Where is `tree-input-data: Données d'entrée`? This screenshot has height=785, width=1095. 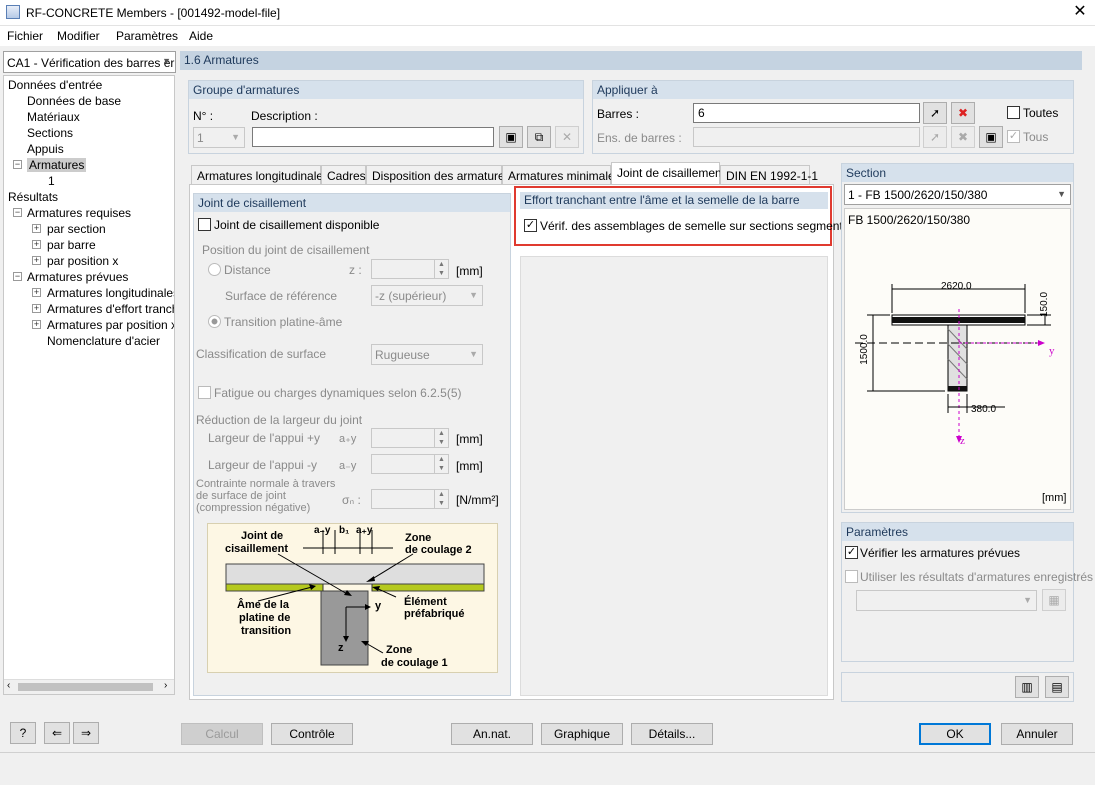
tree-input-data: Données d'entrée is located at coordinates (55, 85).